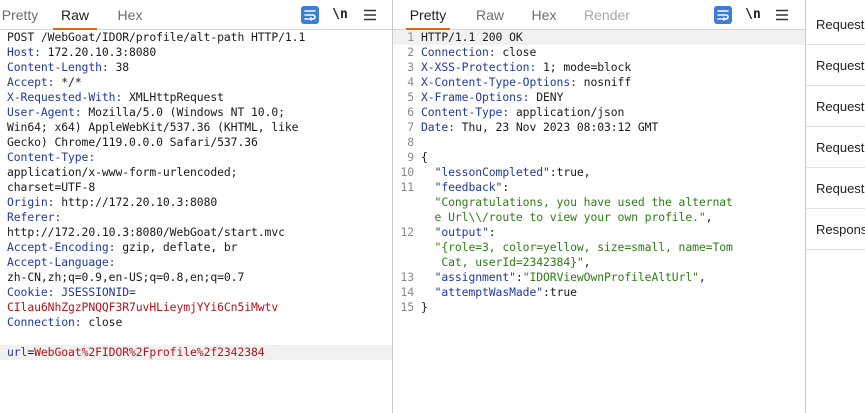 The height and width of the screenshot is (413, 865). I want to click on code-line: 2 Connection: close, so click(599, 52).